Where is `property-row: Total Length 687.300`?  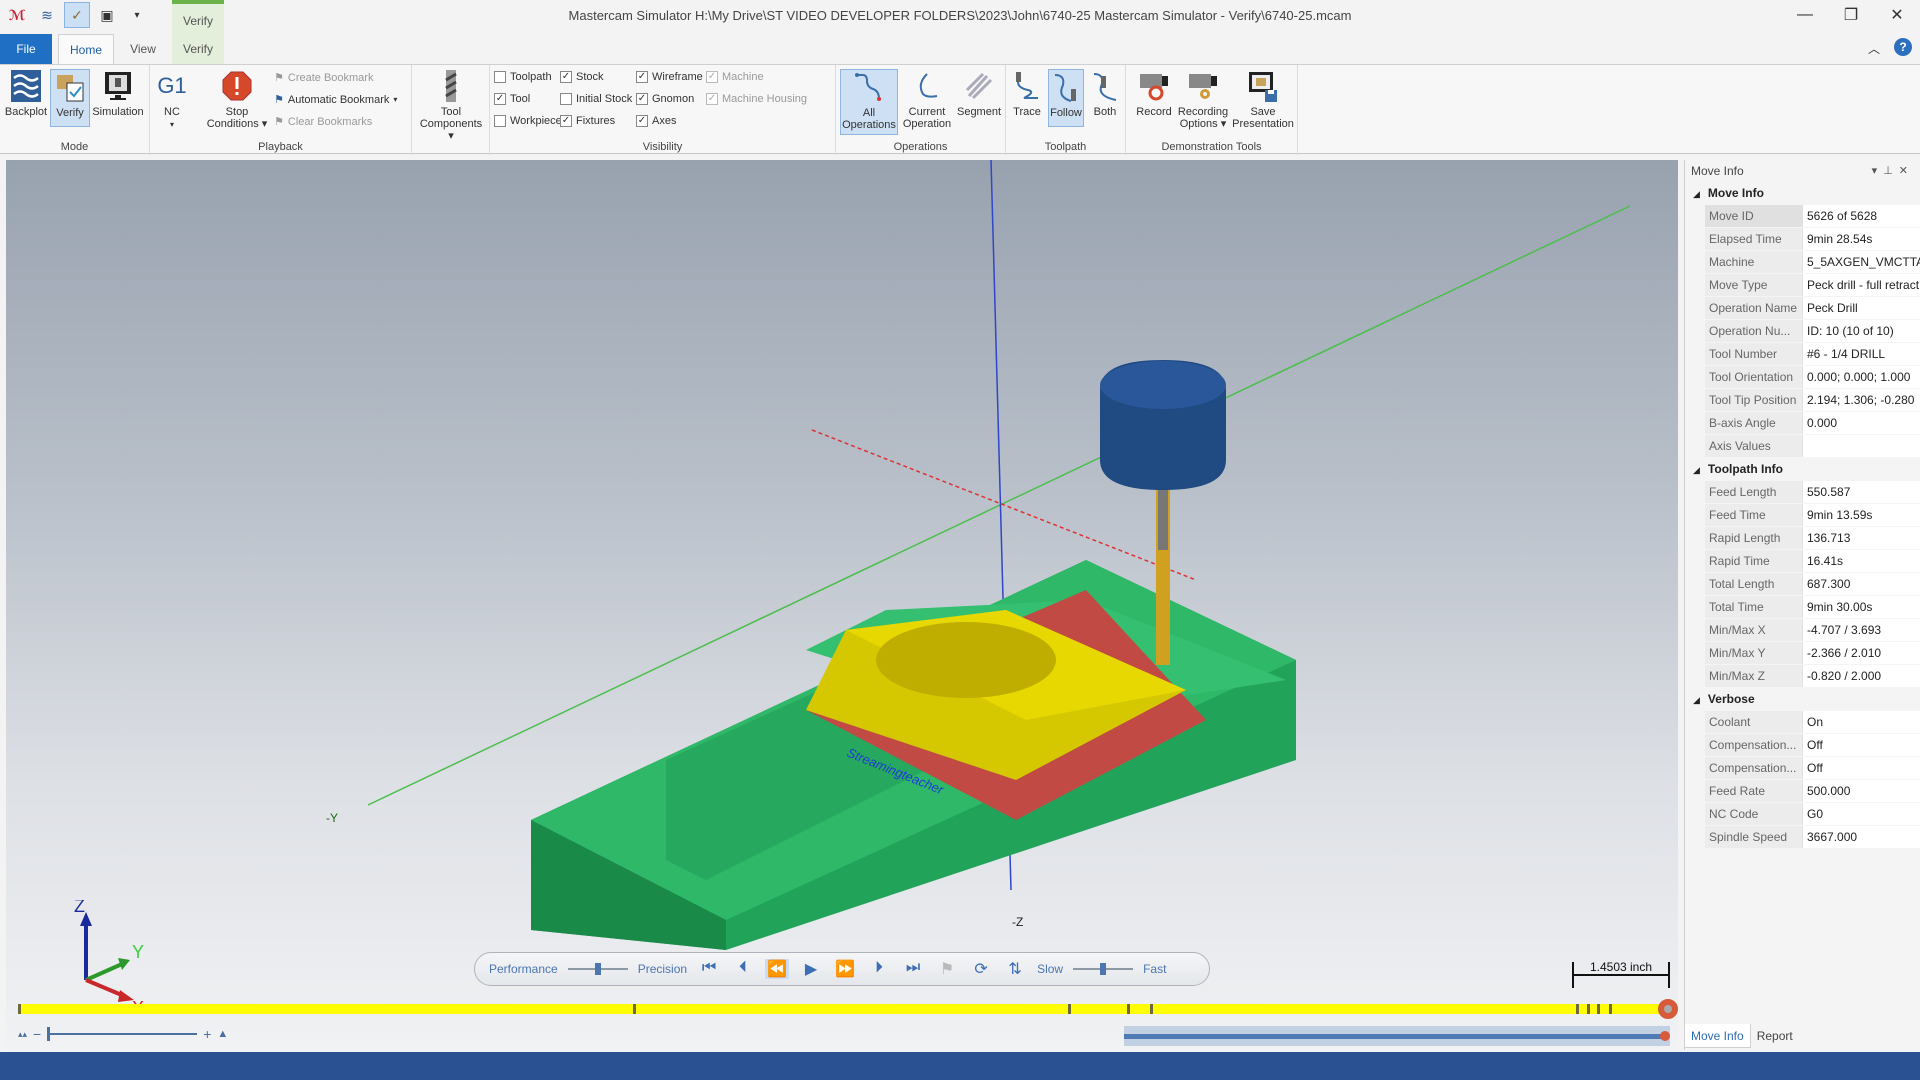
property-row: Total Length 687.300 is located at coordinates (1812, 584).